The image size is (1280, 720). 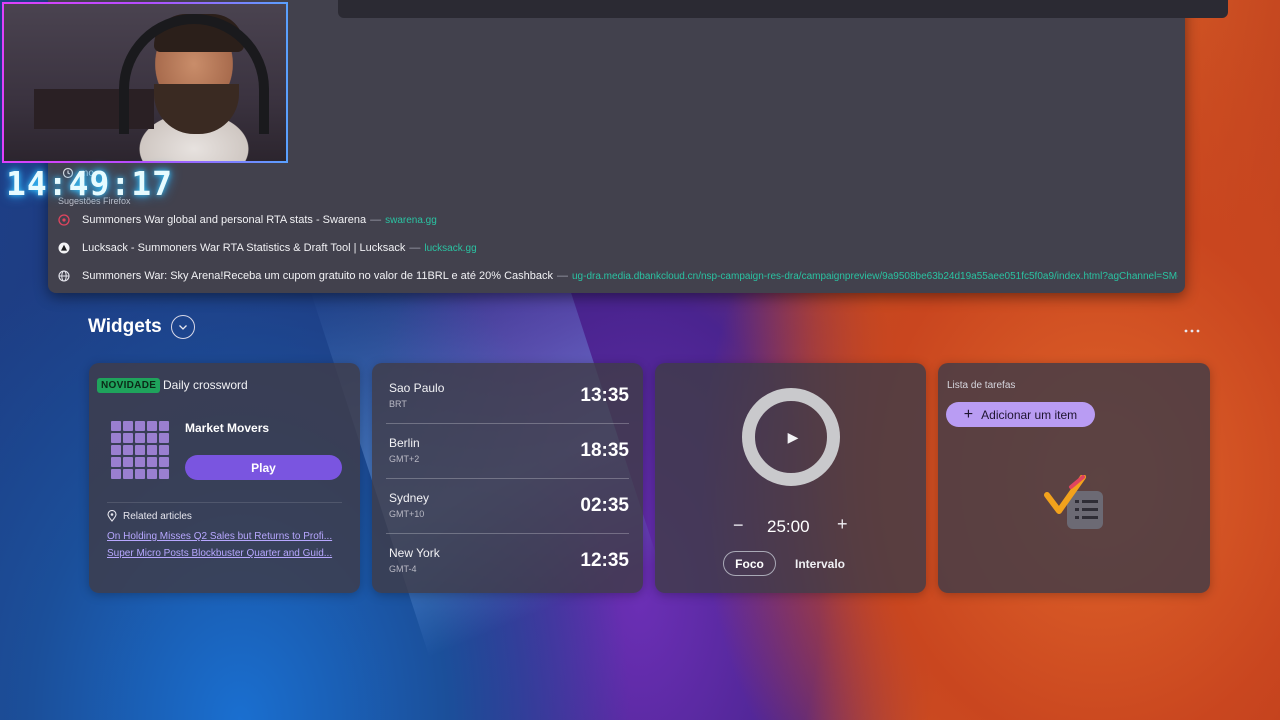 I want to click on timer-start-button: ▶, so click(x=791, y=437).